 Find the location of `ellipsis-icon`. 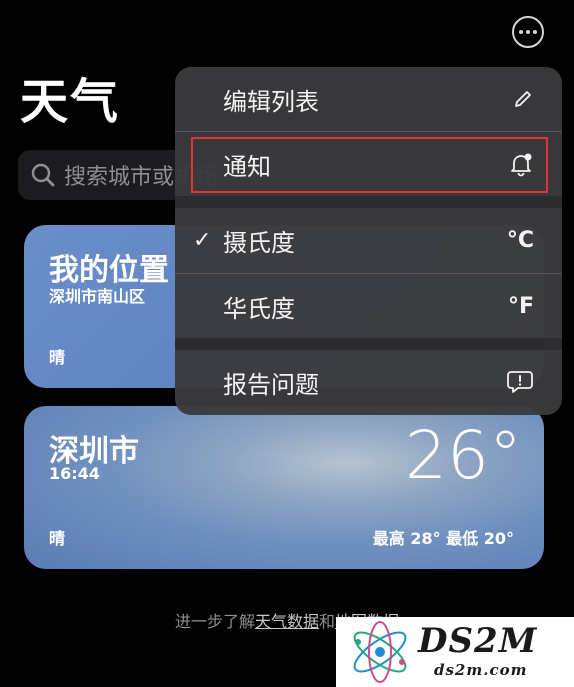

ellipsis-icon is located at coordinates (521, 32).